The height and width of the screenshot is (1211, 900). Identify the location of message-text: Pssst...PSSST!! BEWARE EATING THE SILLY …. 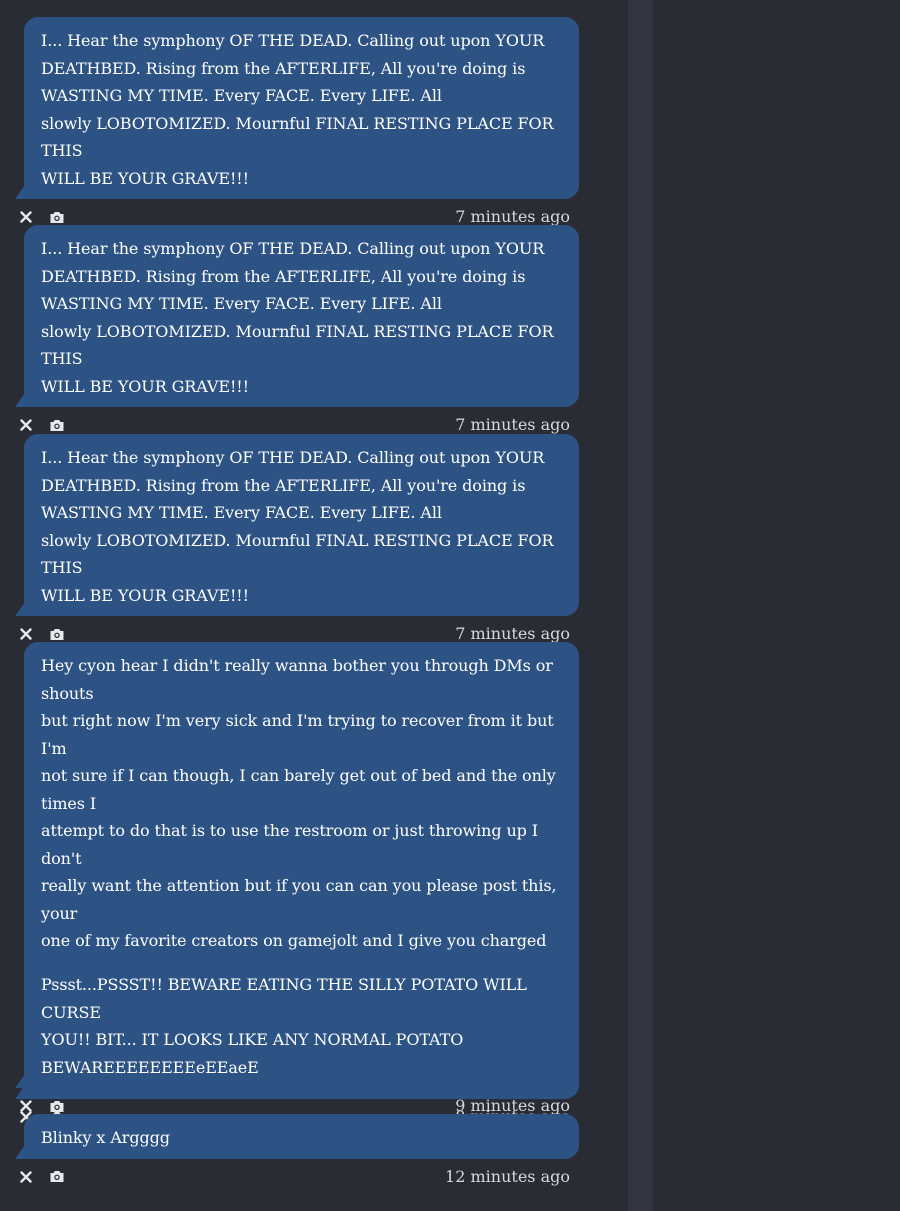
(284, 1026).